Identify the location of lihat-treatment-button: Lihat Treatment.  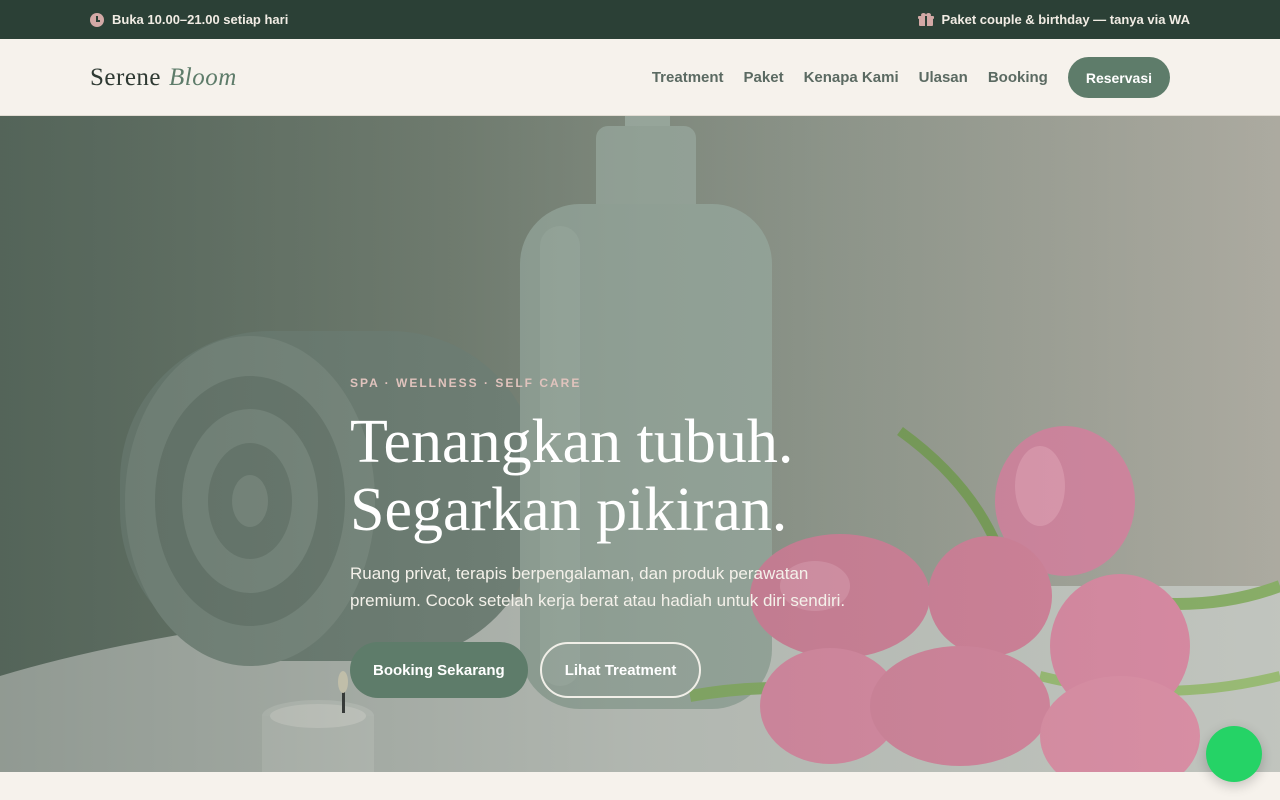
(620, 670).